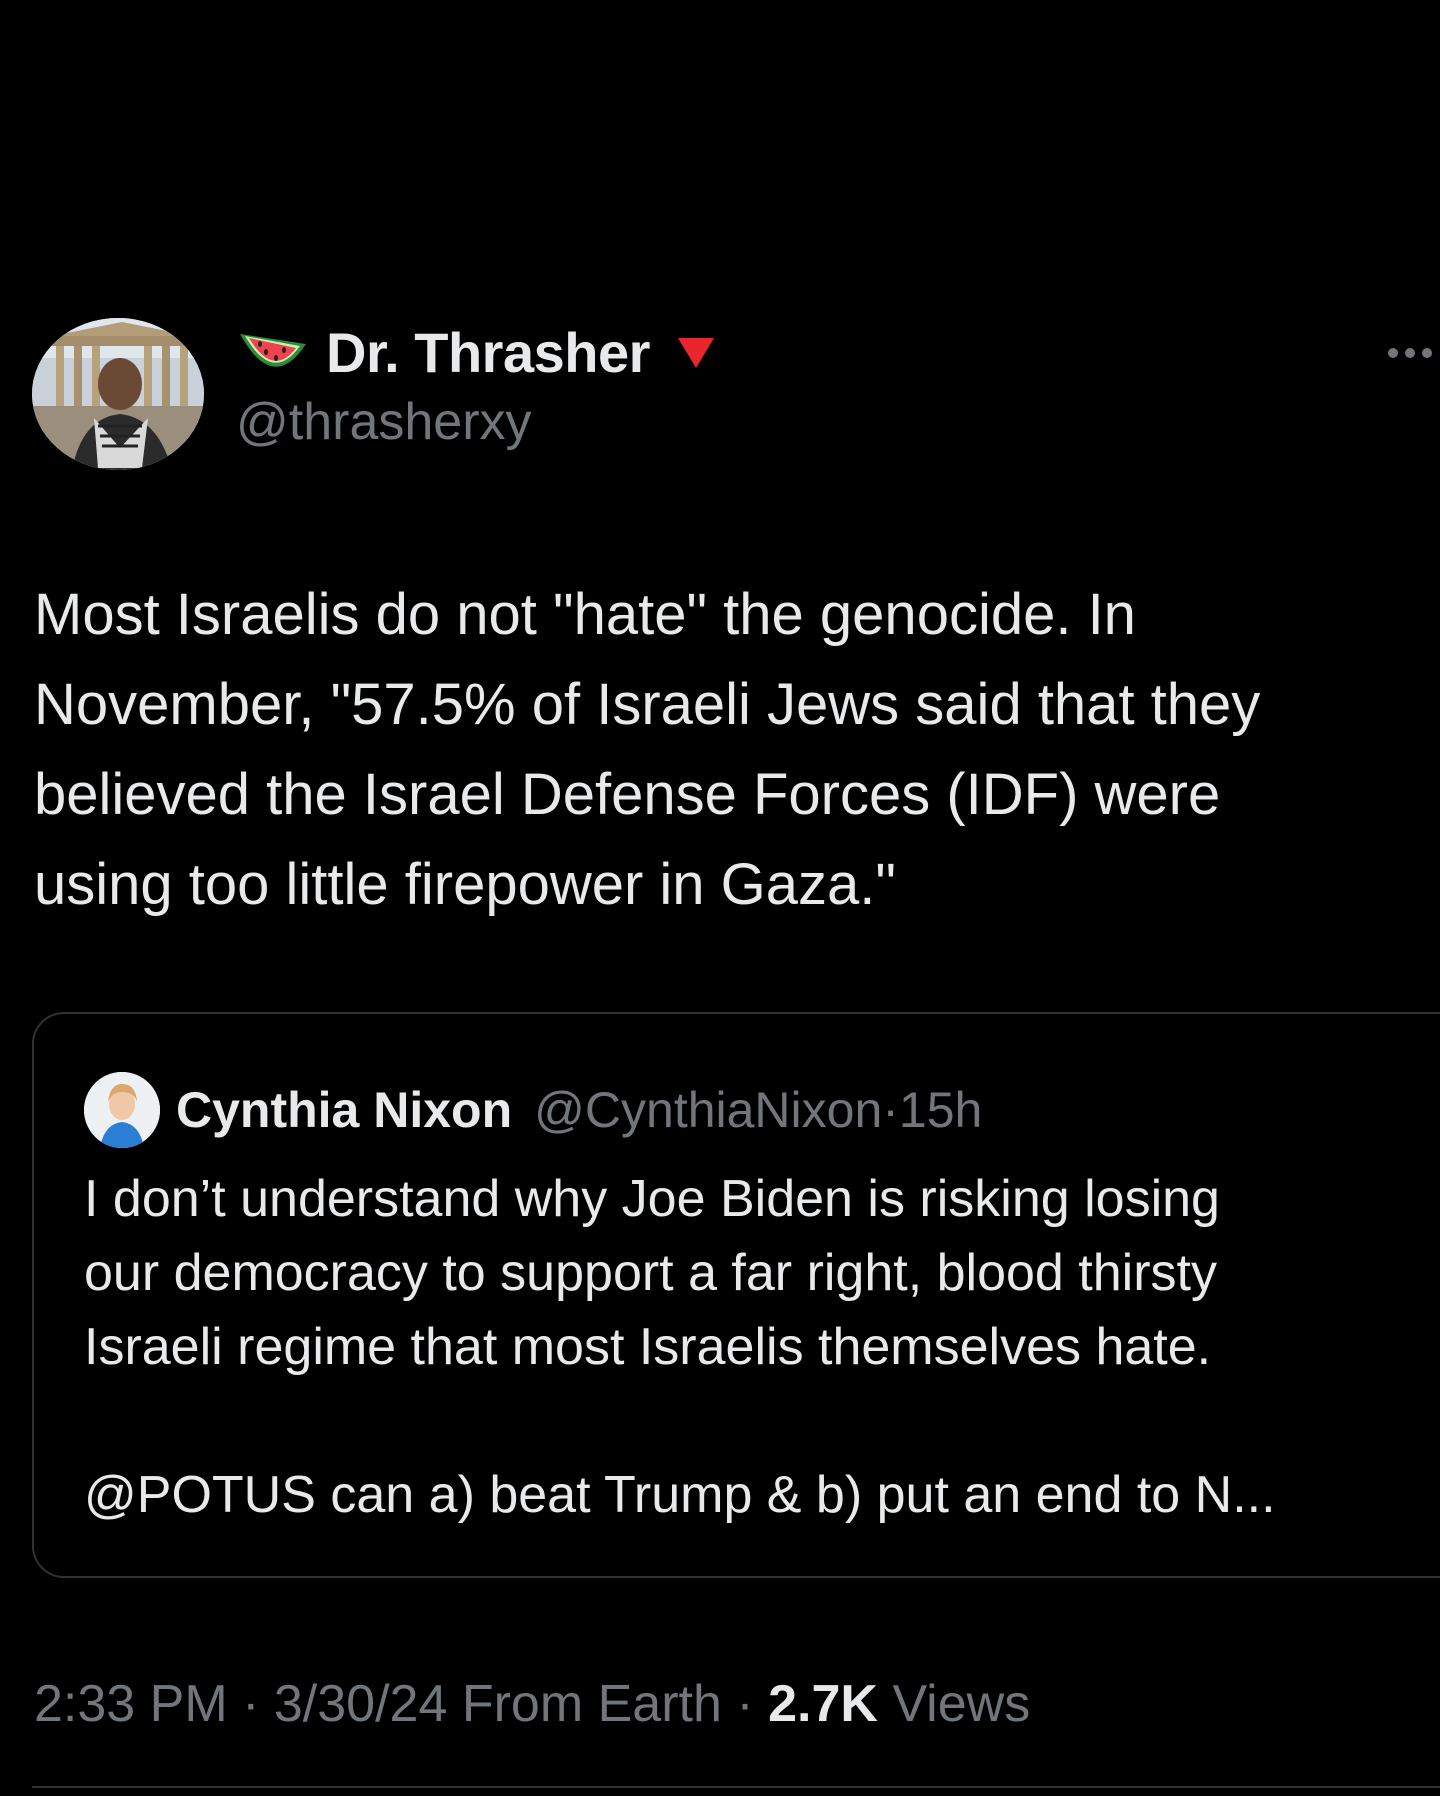 Image resolution: width=1440 pixels, height=1796 pixels. I want to click on views-count: 2.7K, so click(823, 1704).